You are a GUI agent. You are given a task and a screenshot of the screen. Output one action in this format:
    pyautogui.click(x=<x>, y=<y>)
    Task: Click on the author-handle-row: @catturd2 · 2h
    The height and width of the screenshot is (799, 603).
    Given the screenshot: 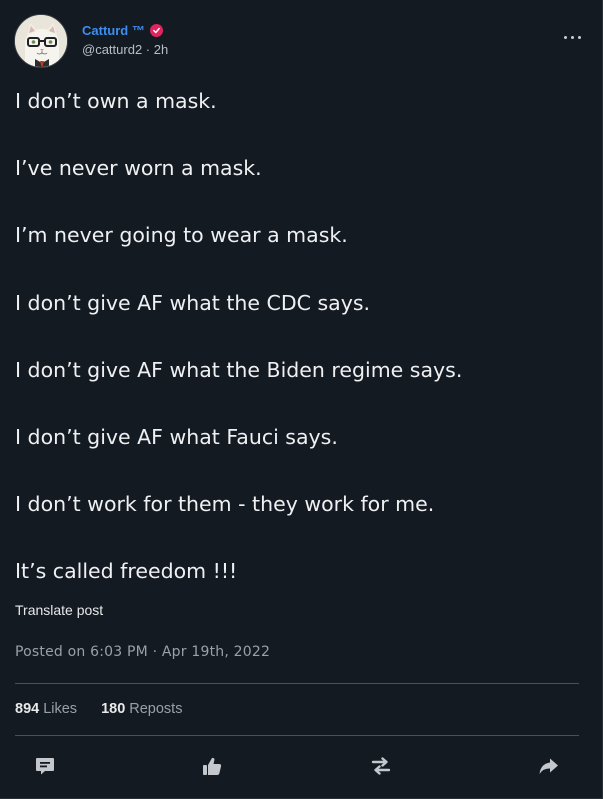 What is the action you would take?
    pyautogui.click(x=125, y=49)
    